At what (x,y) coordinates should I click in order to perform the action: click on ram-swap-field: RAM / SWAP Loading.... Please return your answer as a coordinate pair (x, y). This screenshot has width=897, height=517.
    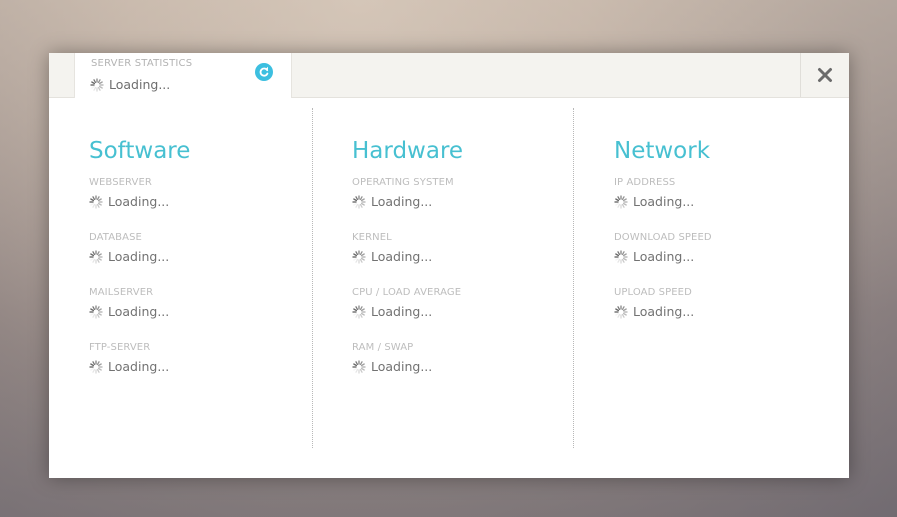
    Looking at the image, I should click on (462, 359).